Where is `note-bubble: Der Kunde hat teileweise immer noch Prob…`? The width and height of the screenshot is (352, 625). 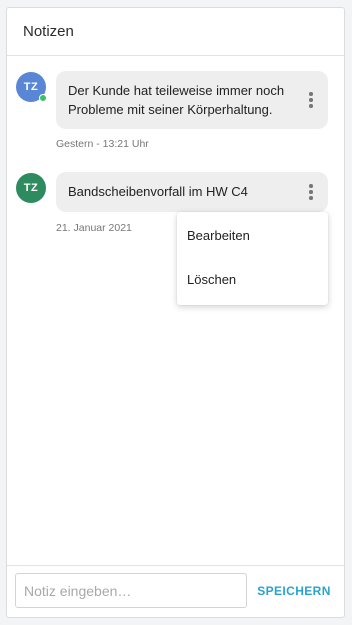
note-bubble: Der Kunde hat teileweise immer noch Prob… is located at coordinates (192, 100).